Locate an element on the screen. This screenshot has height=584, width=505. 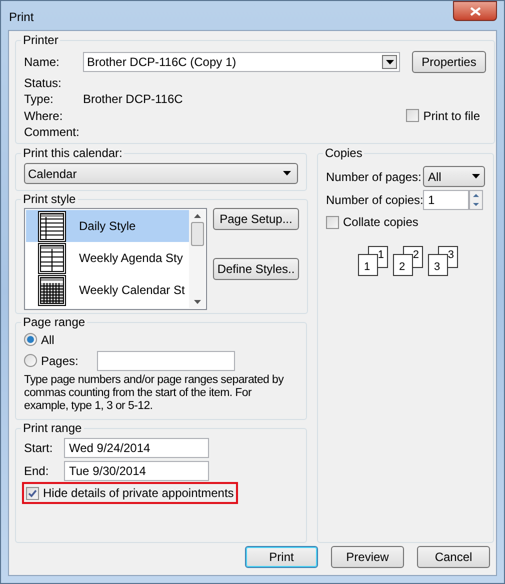
group-title: Print range is located at coordinates (52, 428).